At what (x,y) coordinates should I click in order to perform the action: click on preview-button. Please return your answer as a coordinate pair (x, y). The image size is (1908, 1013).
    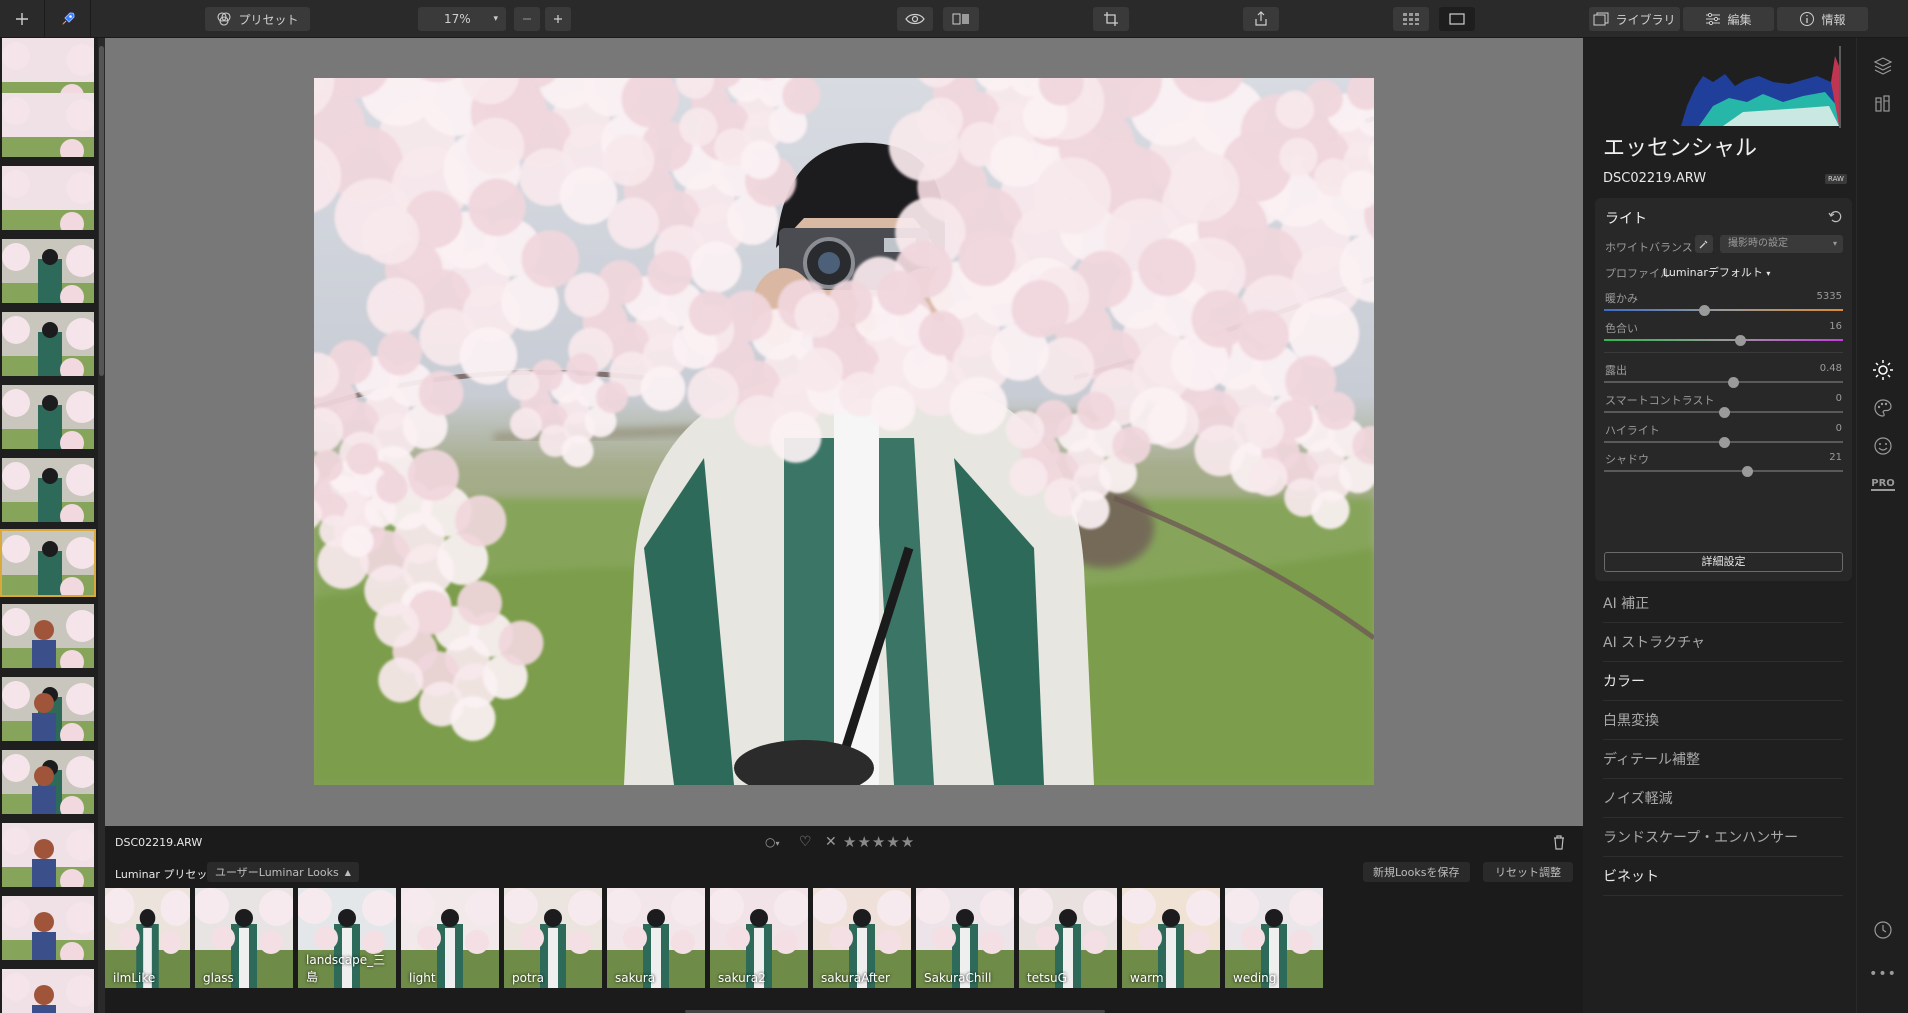
    Looking at the image, I should click on (915, 19).